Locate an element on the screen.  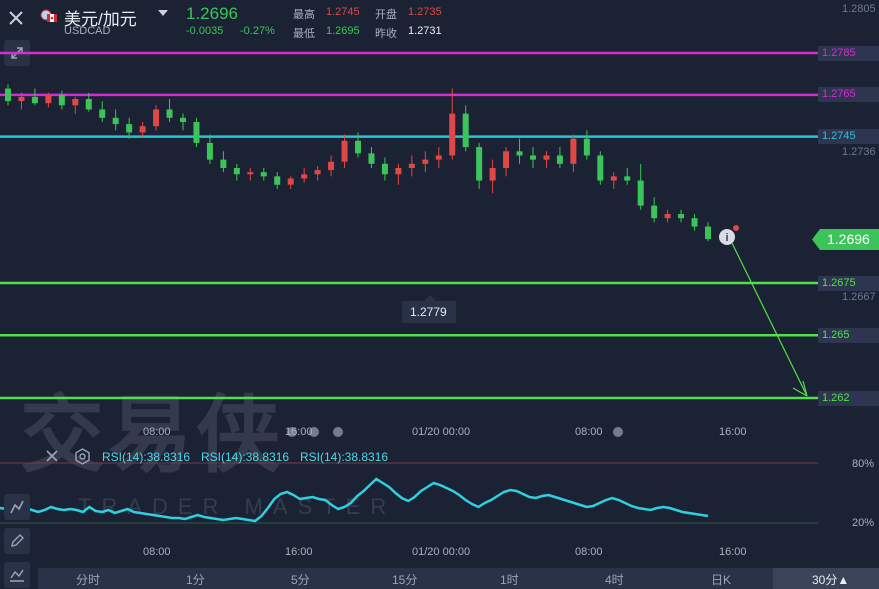
candle-style-button is located at coordinates (17, 507).